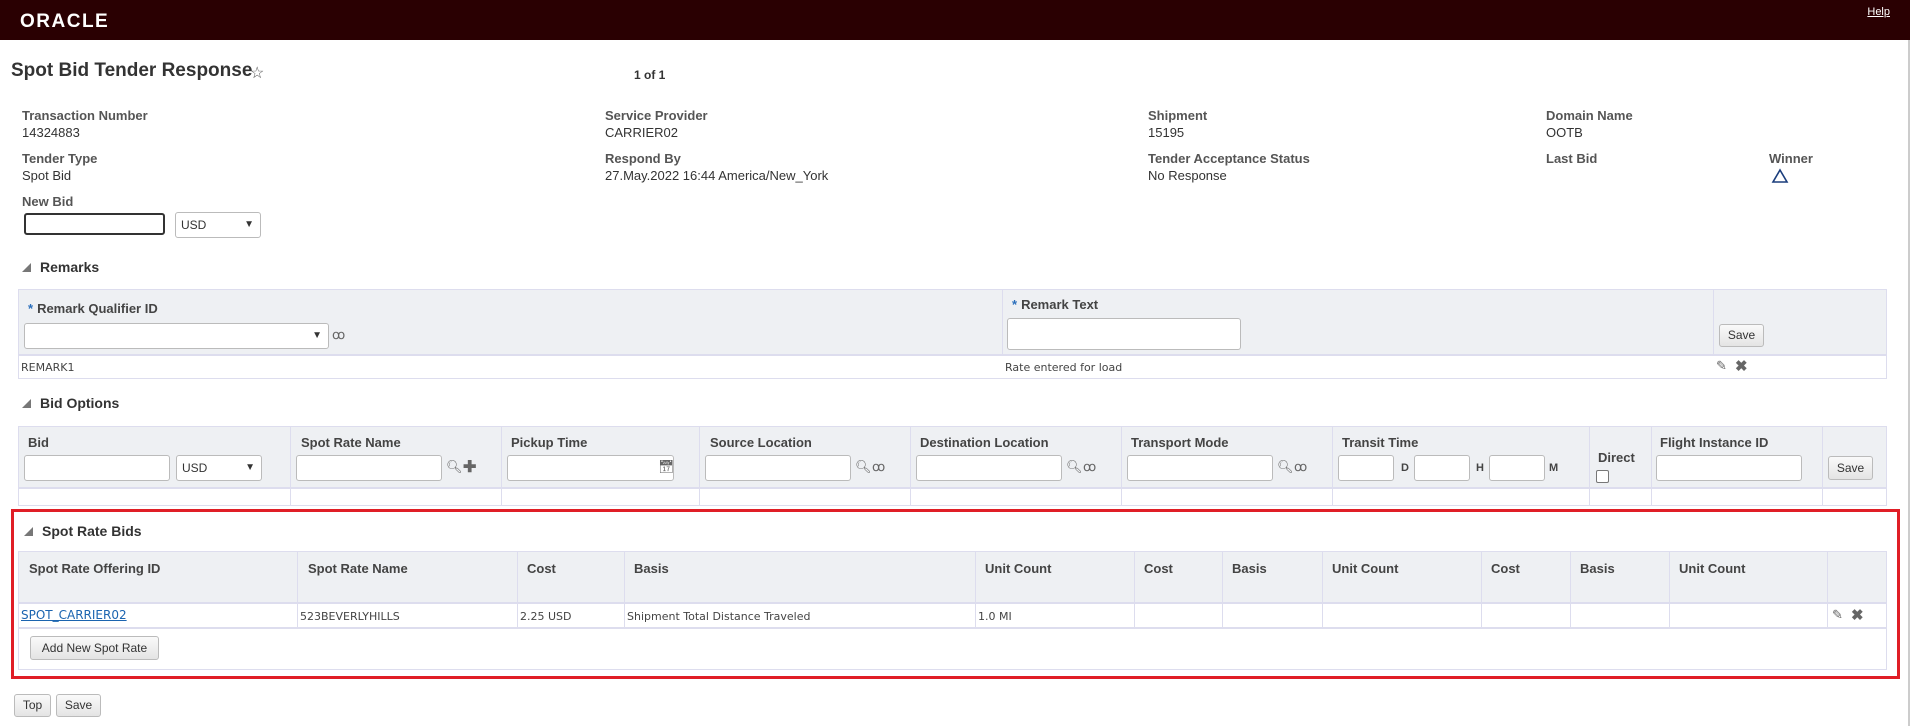 This screenshot has width=1910, height=726. Describe the element at coordinates (1878, 12) in the screenshot. I see `help-link: Help` at that location.